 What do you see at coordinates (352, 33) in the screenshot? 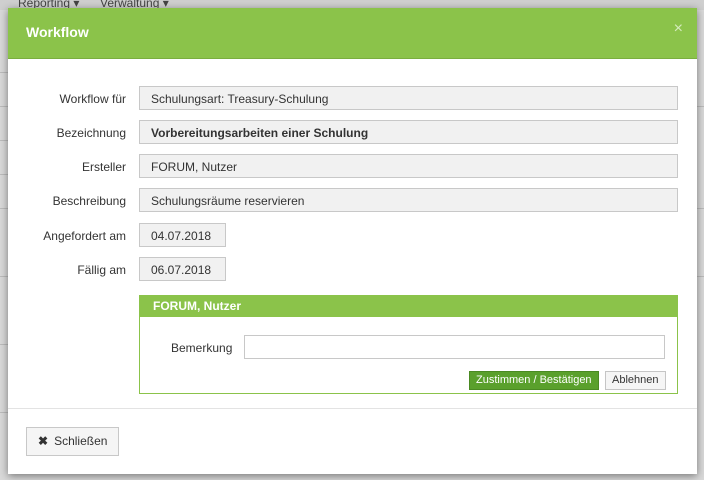
I see `dialog-header: Workflow ×` at bounding box center [352, 33].